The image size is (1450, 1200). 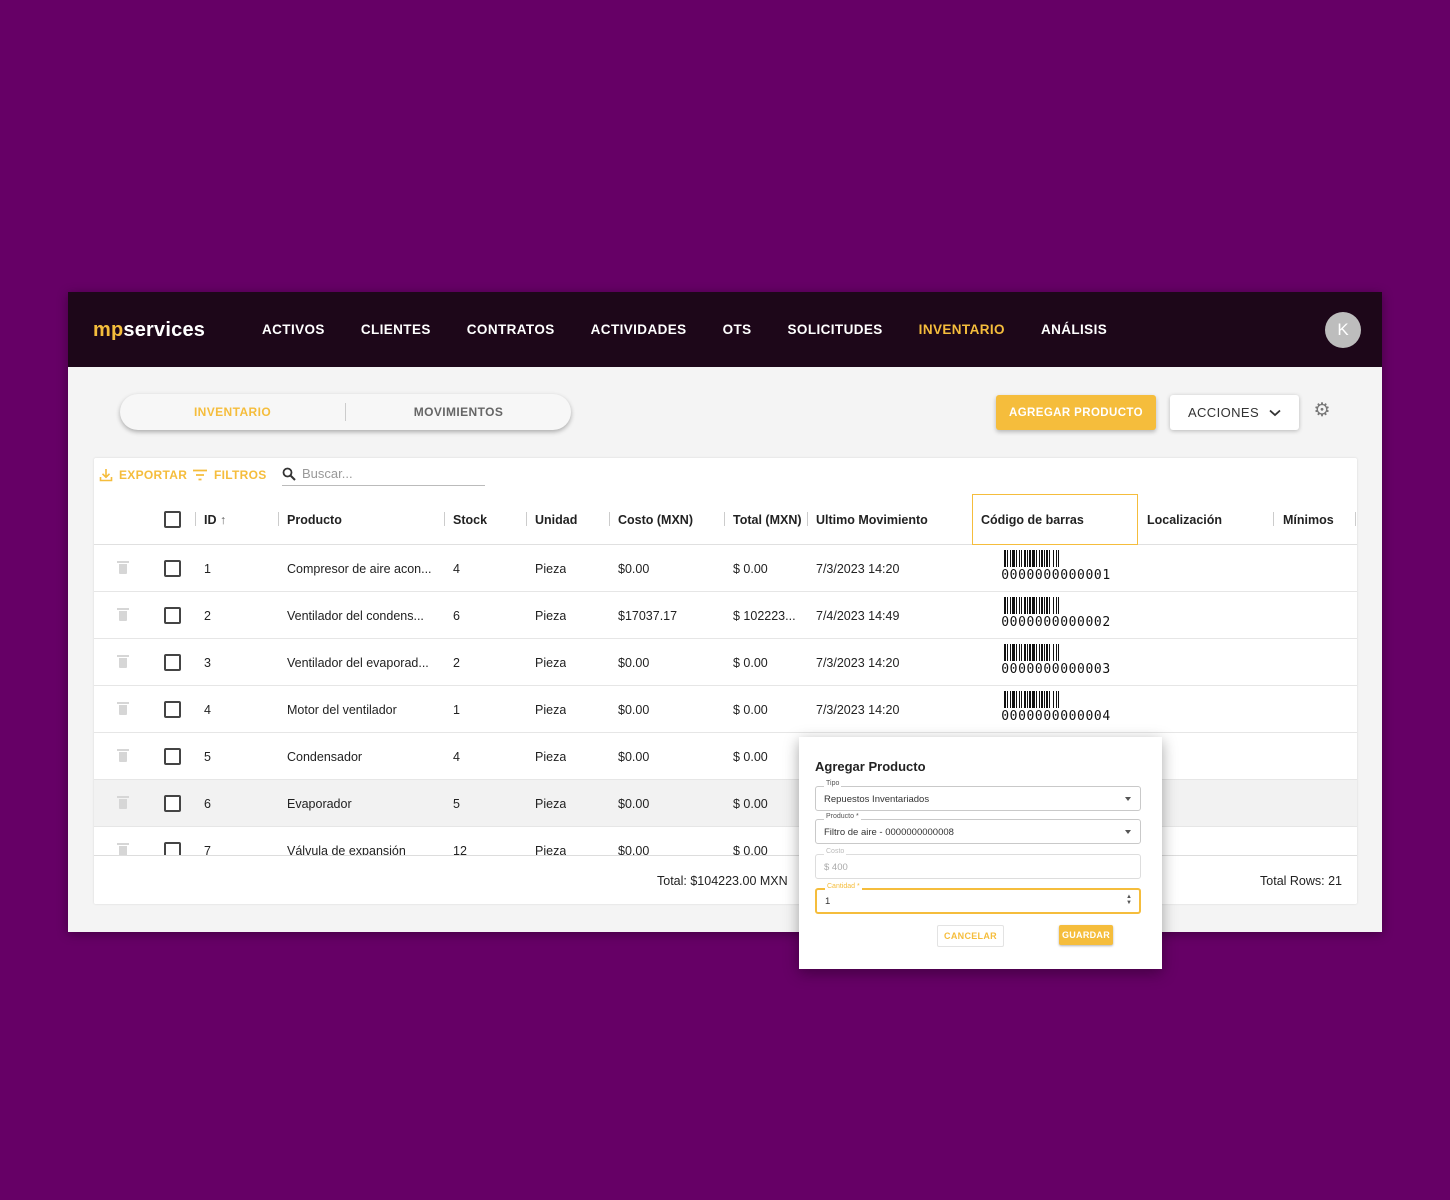 I want to click on barcode-image: 0000000000004, so click(x=1056, y=707).